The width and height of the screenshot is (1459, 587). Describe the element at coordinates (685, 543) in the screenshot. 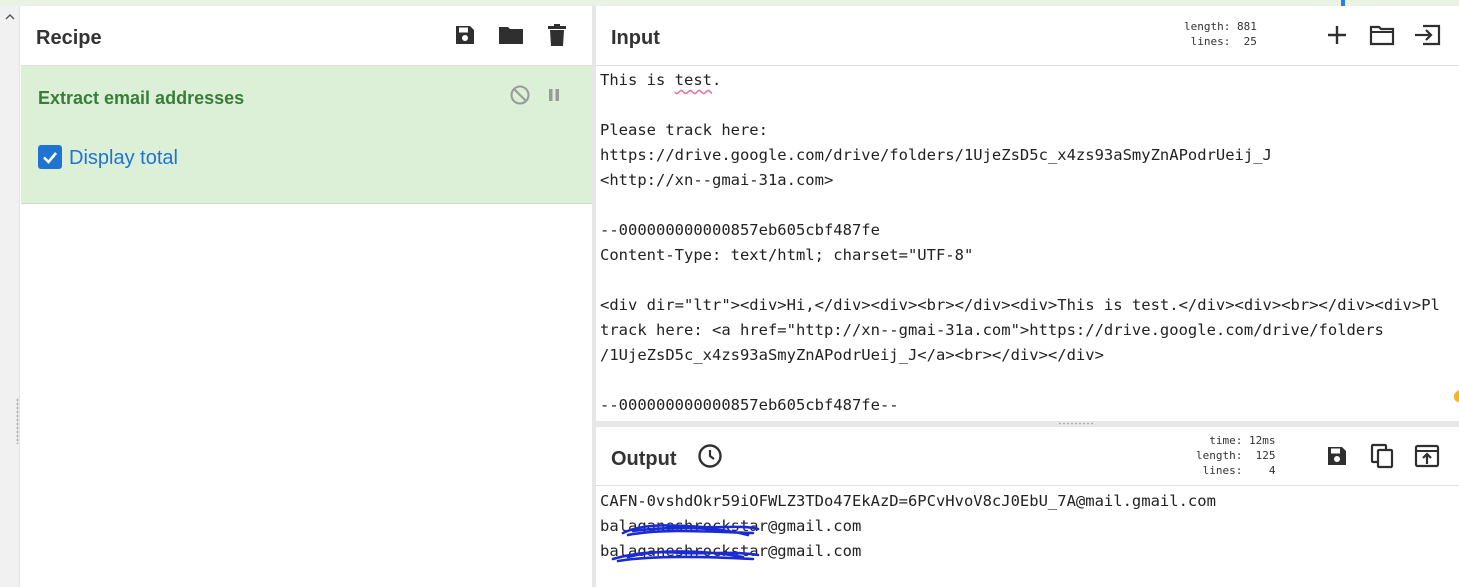

I see `redaction-scribble` at that location.